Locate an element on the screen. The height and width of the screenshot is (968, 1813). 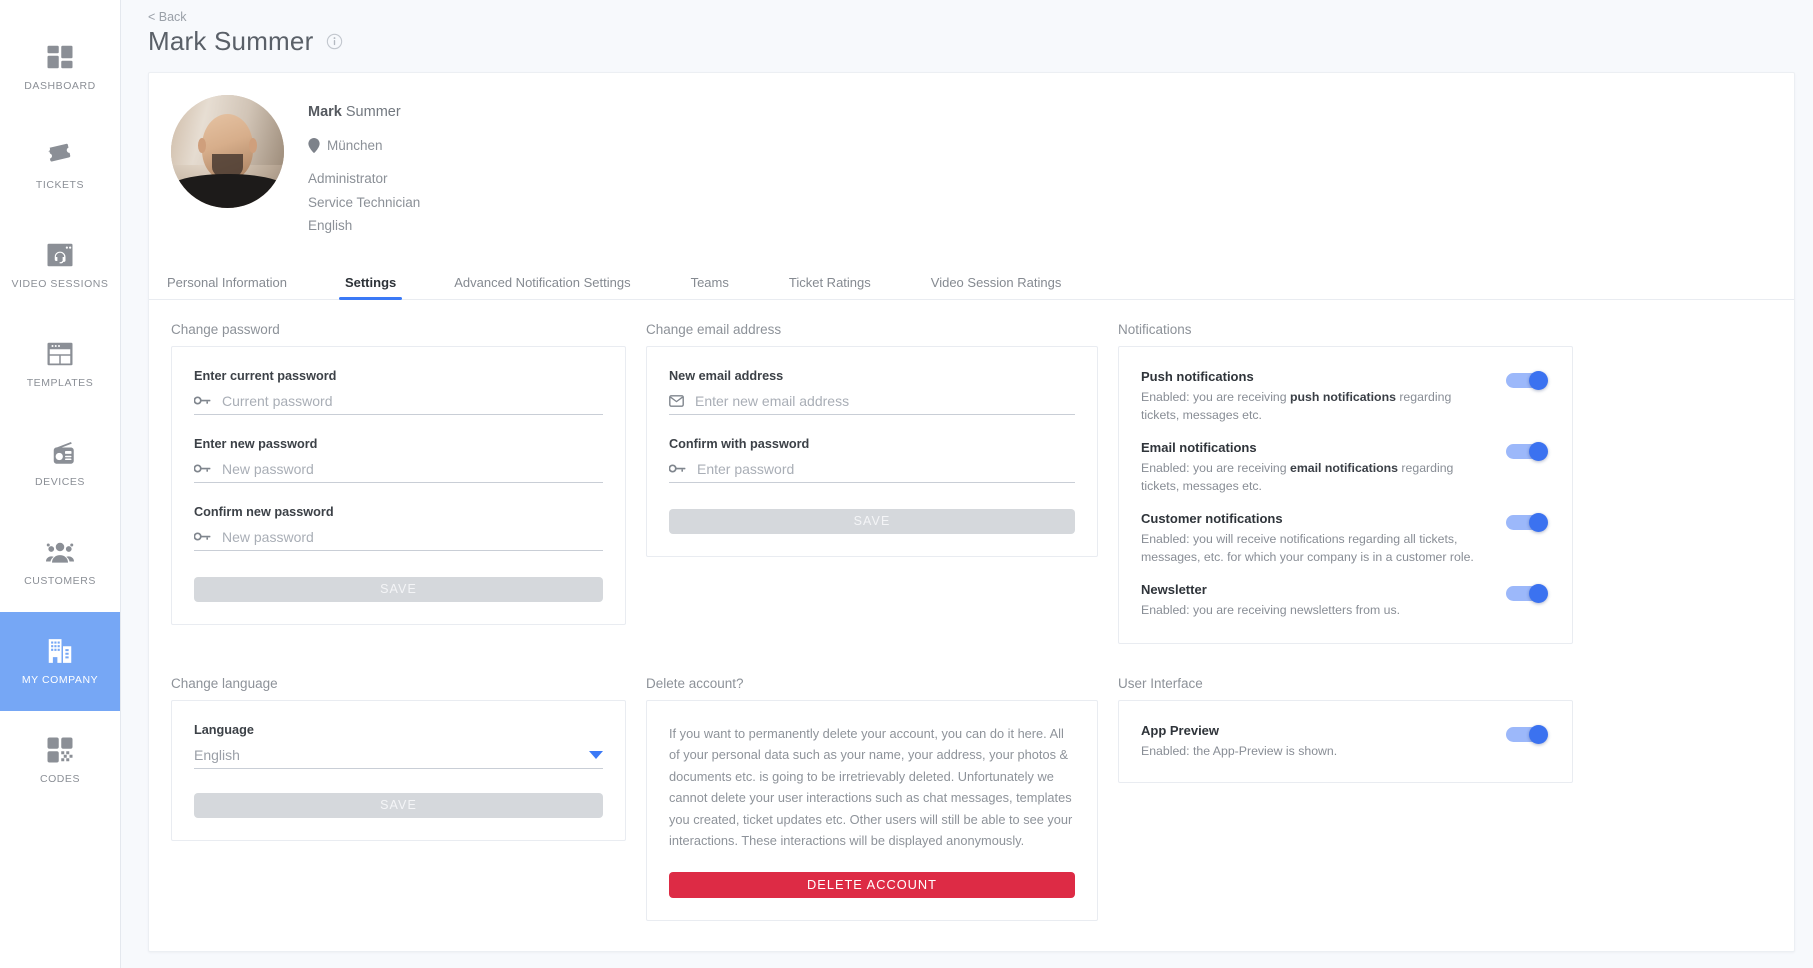
sidebar-item-label: TICKETS is located at coordinates (60, 185).